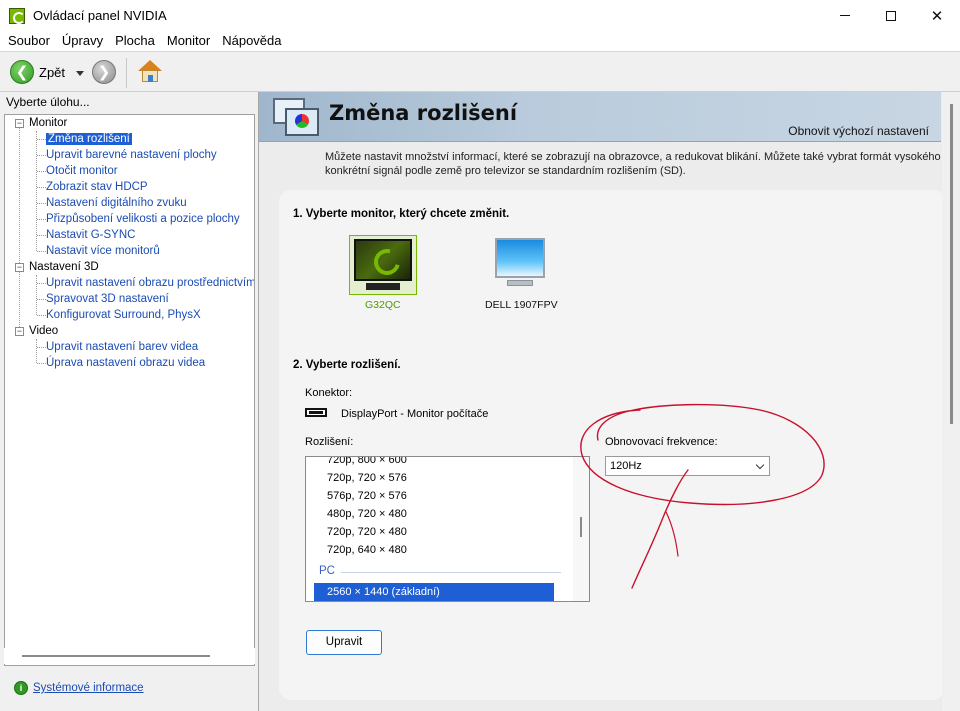  I want to click on tree-item-surround-physx: Konfigurovat Surround, PhysX, so click(123, 315).